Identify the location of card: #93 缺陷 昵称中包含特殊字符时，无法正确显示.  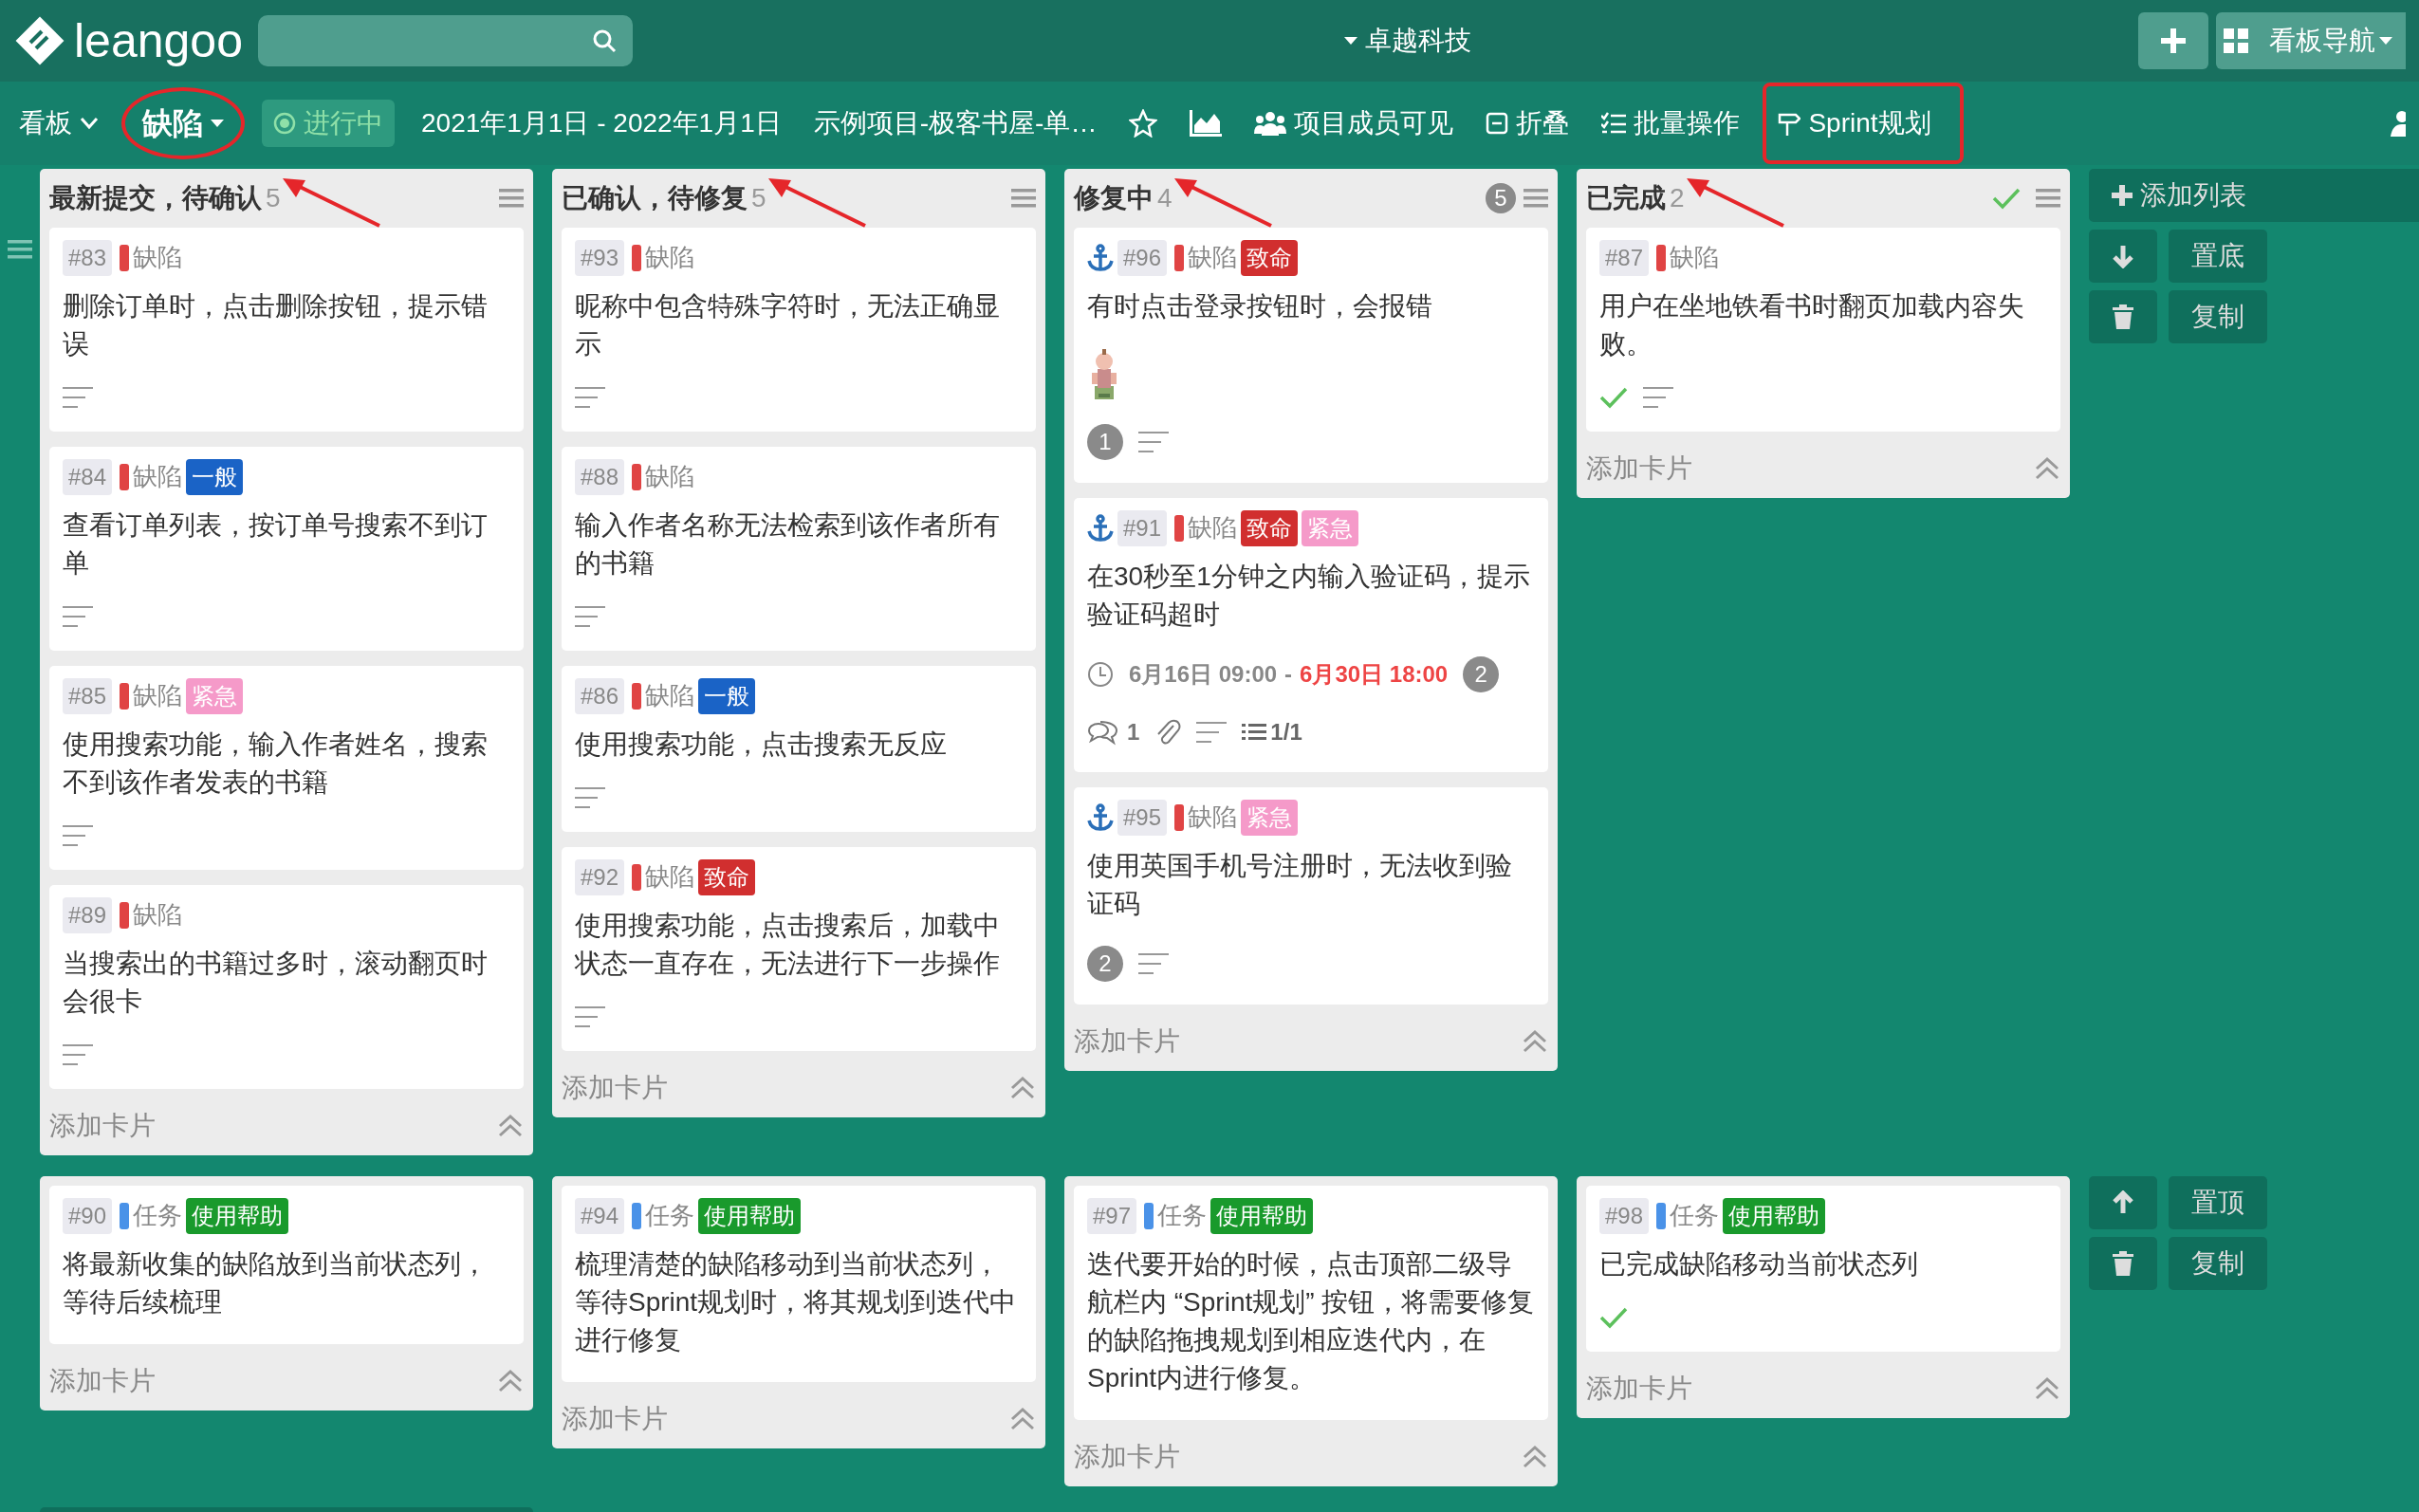
(799, 330).